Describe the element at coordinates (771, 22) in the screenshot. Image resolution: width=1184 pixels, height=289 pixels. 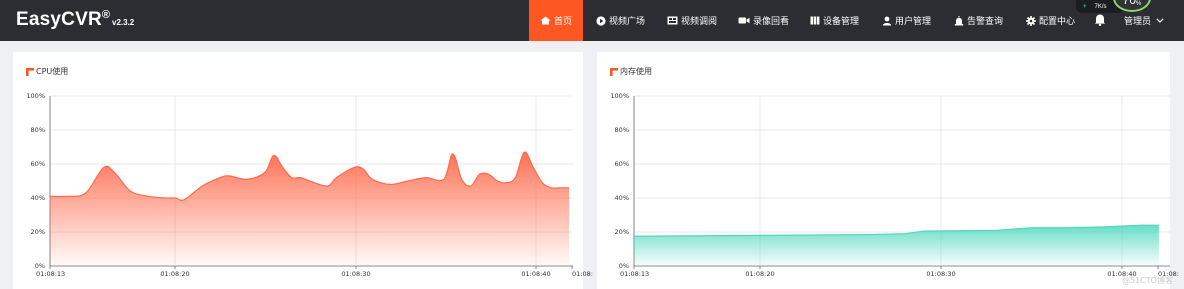
I see `nav-item-label: 录像回看` at that location.